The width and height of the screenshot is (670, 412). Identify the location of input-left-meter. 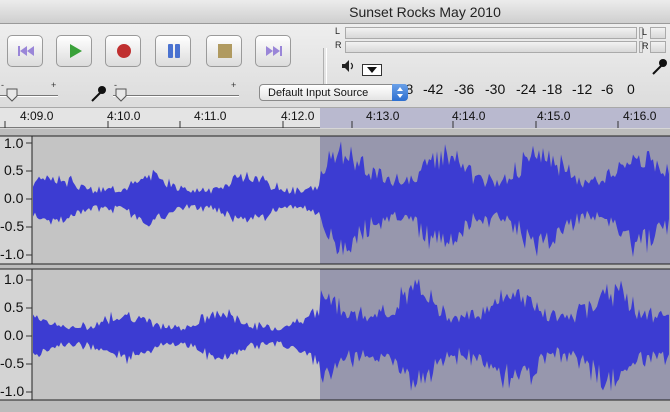
(658, 33).